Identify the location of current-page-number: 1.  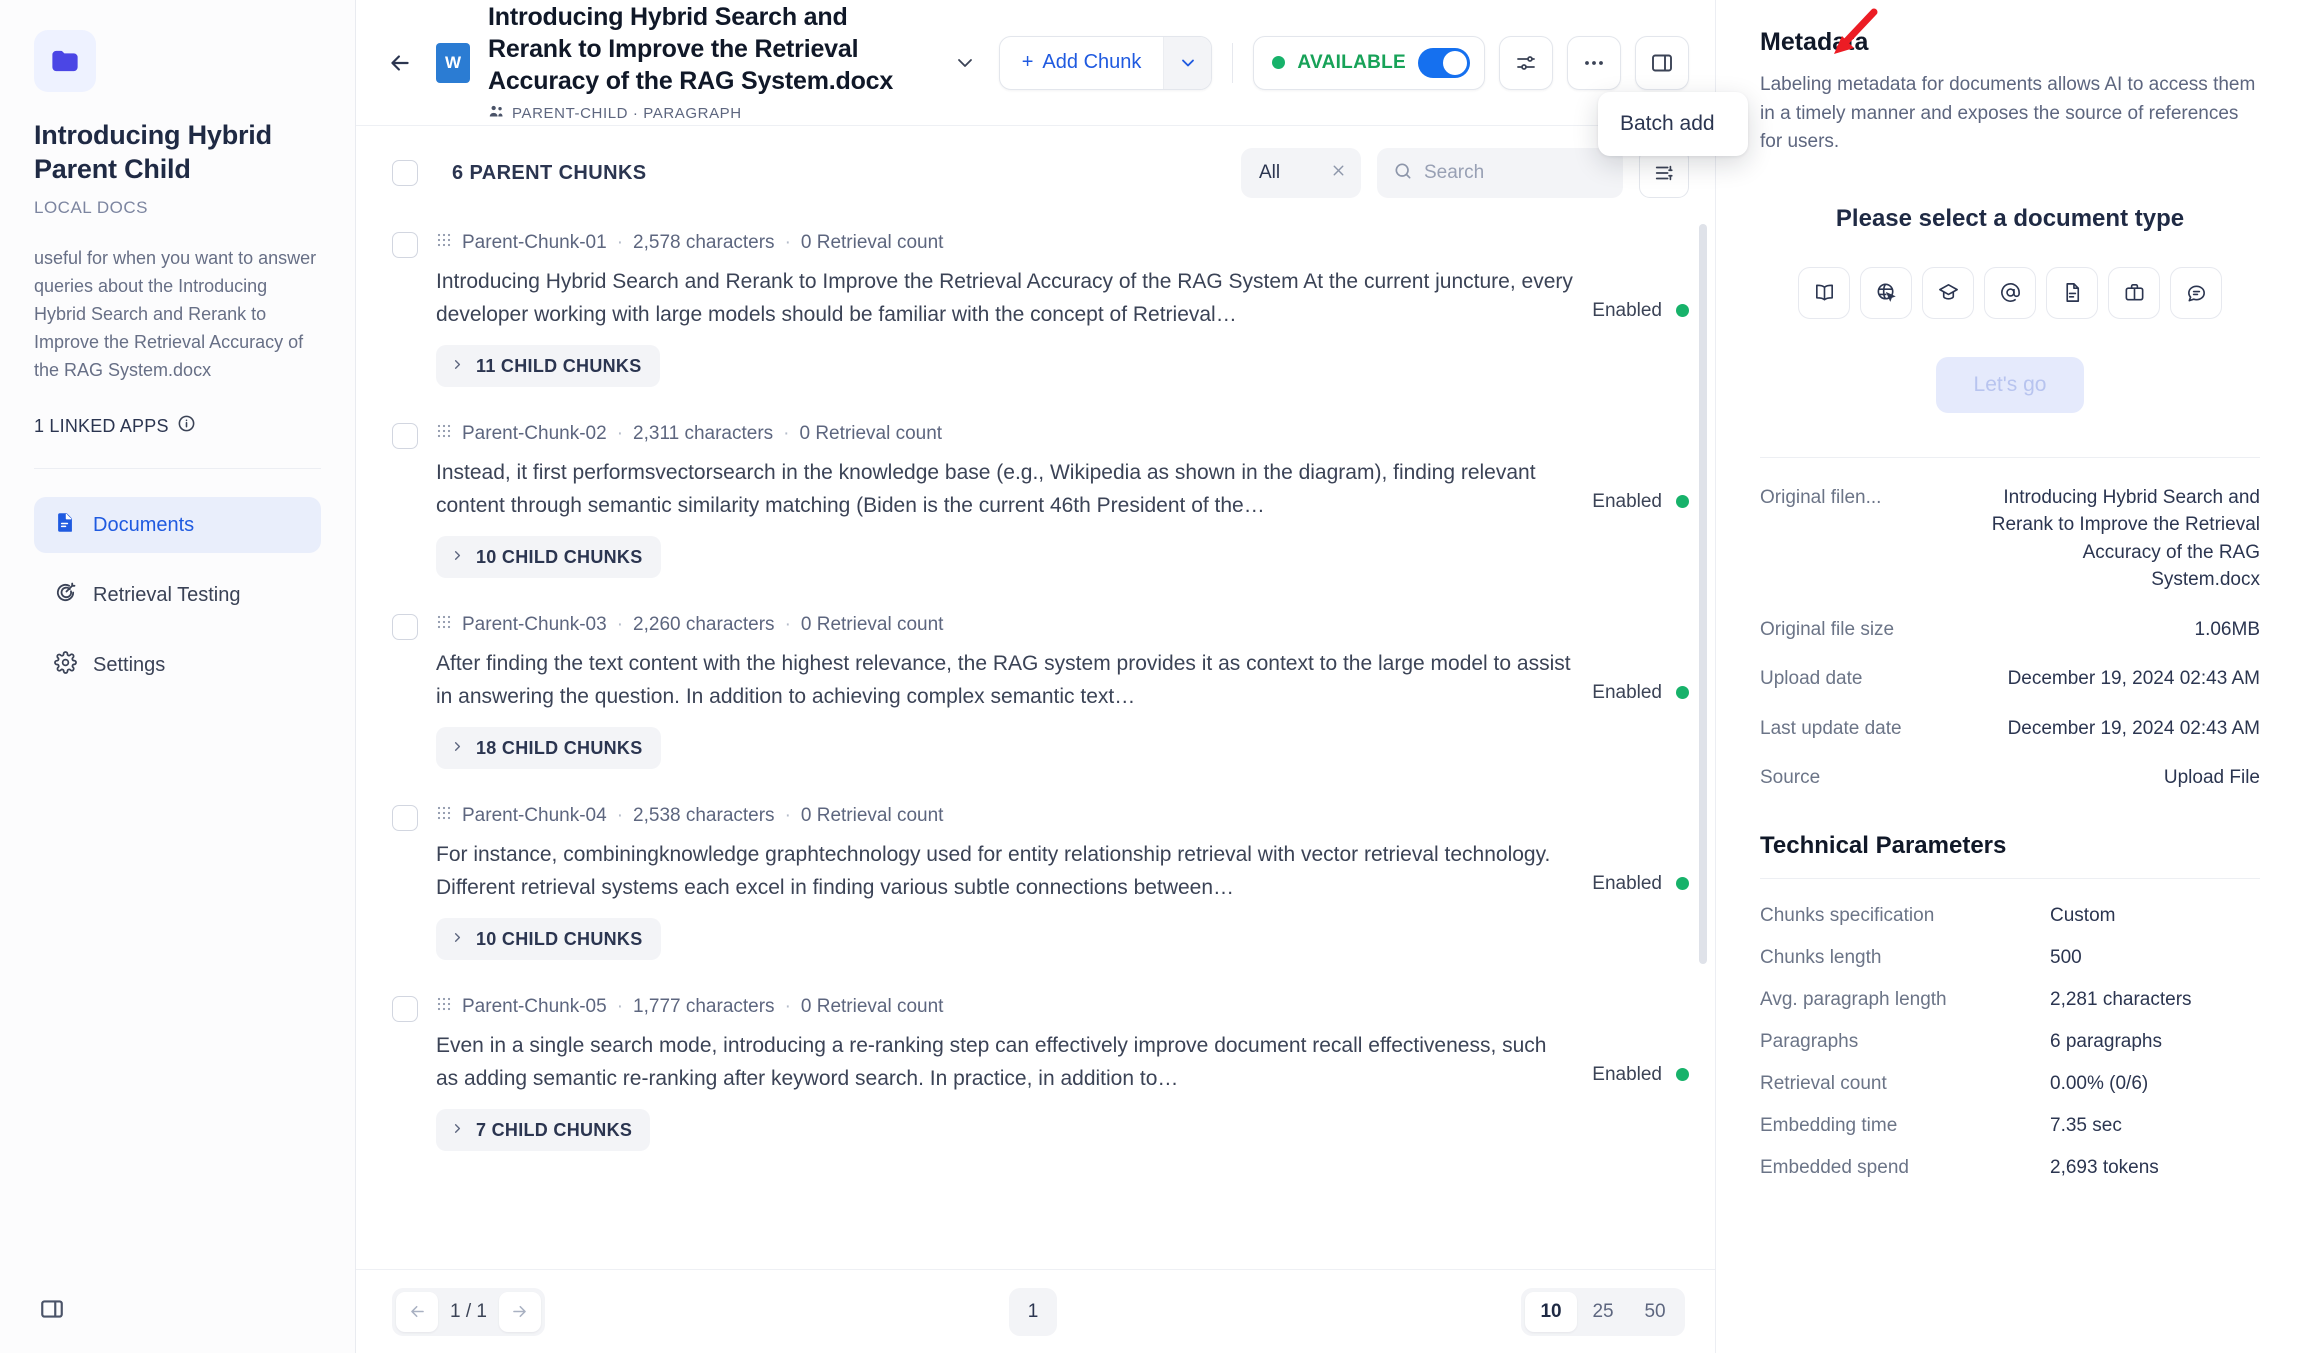
(1033, 1311).